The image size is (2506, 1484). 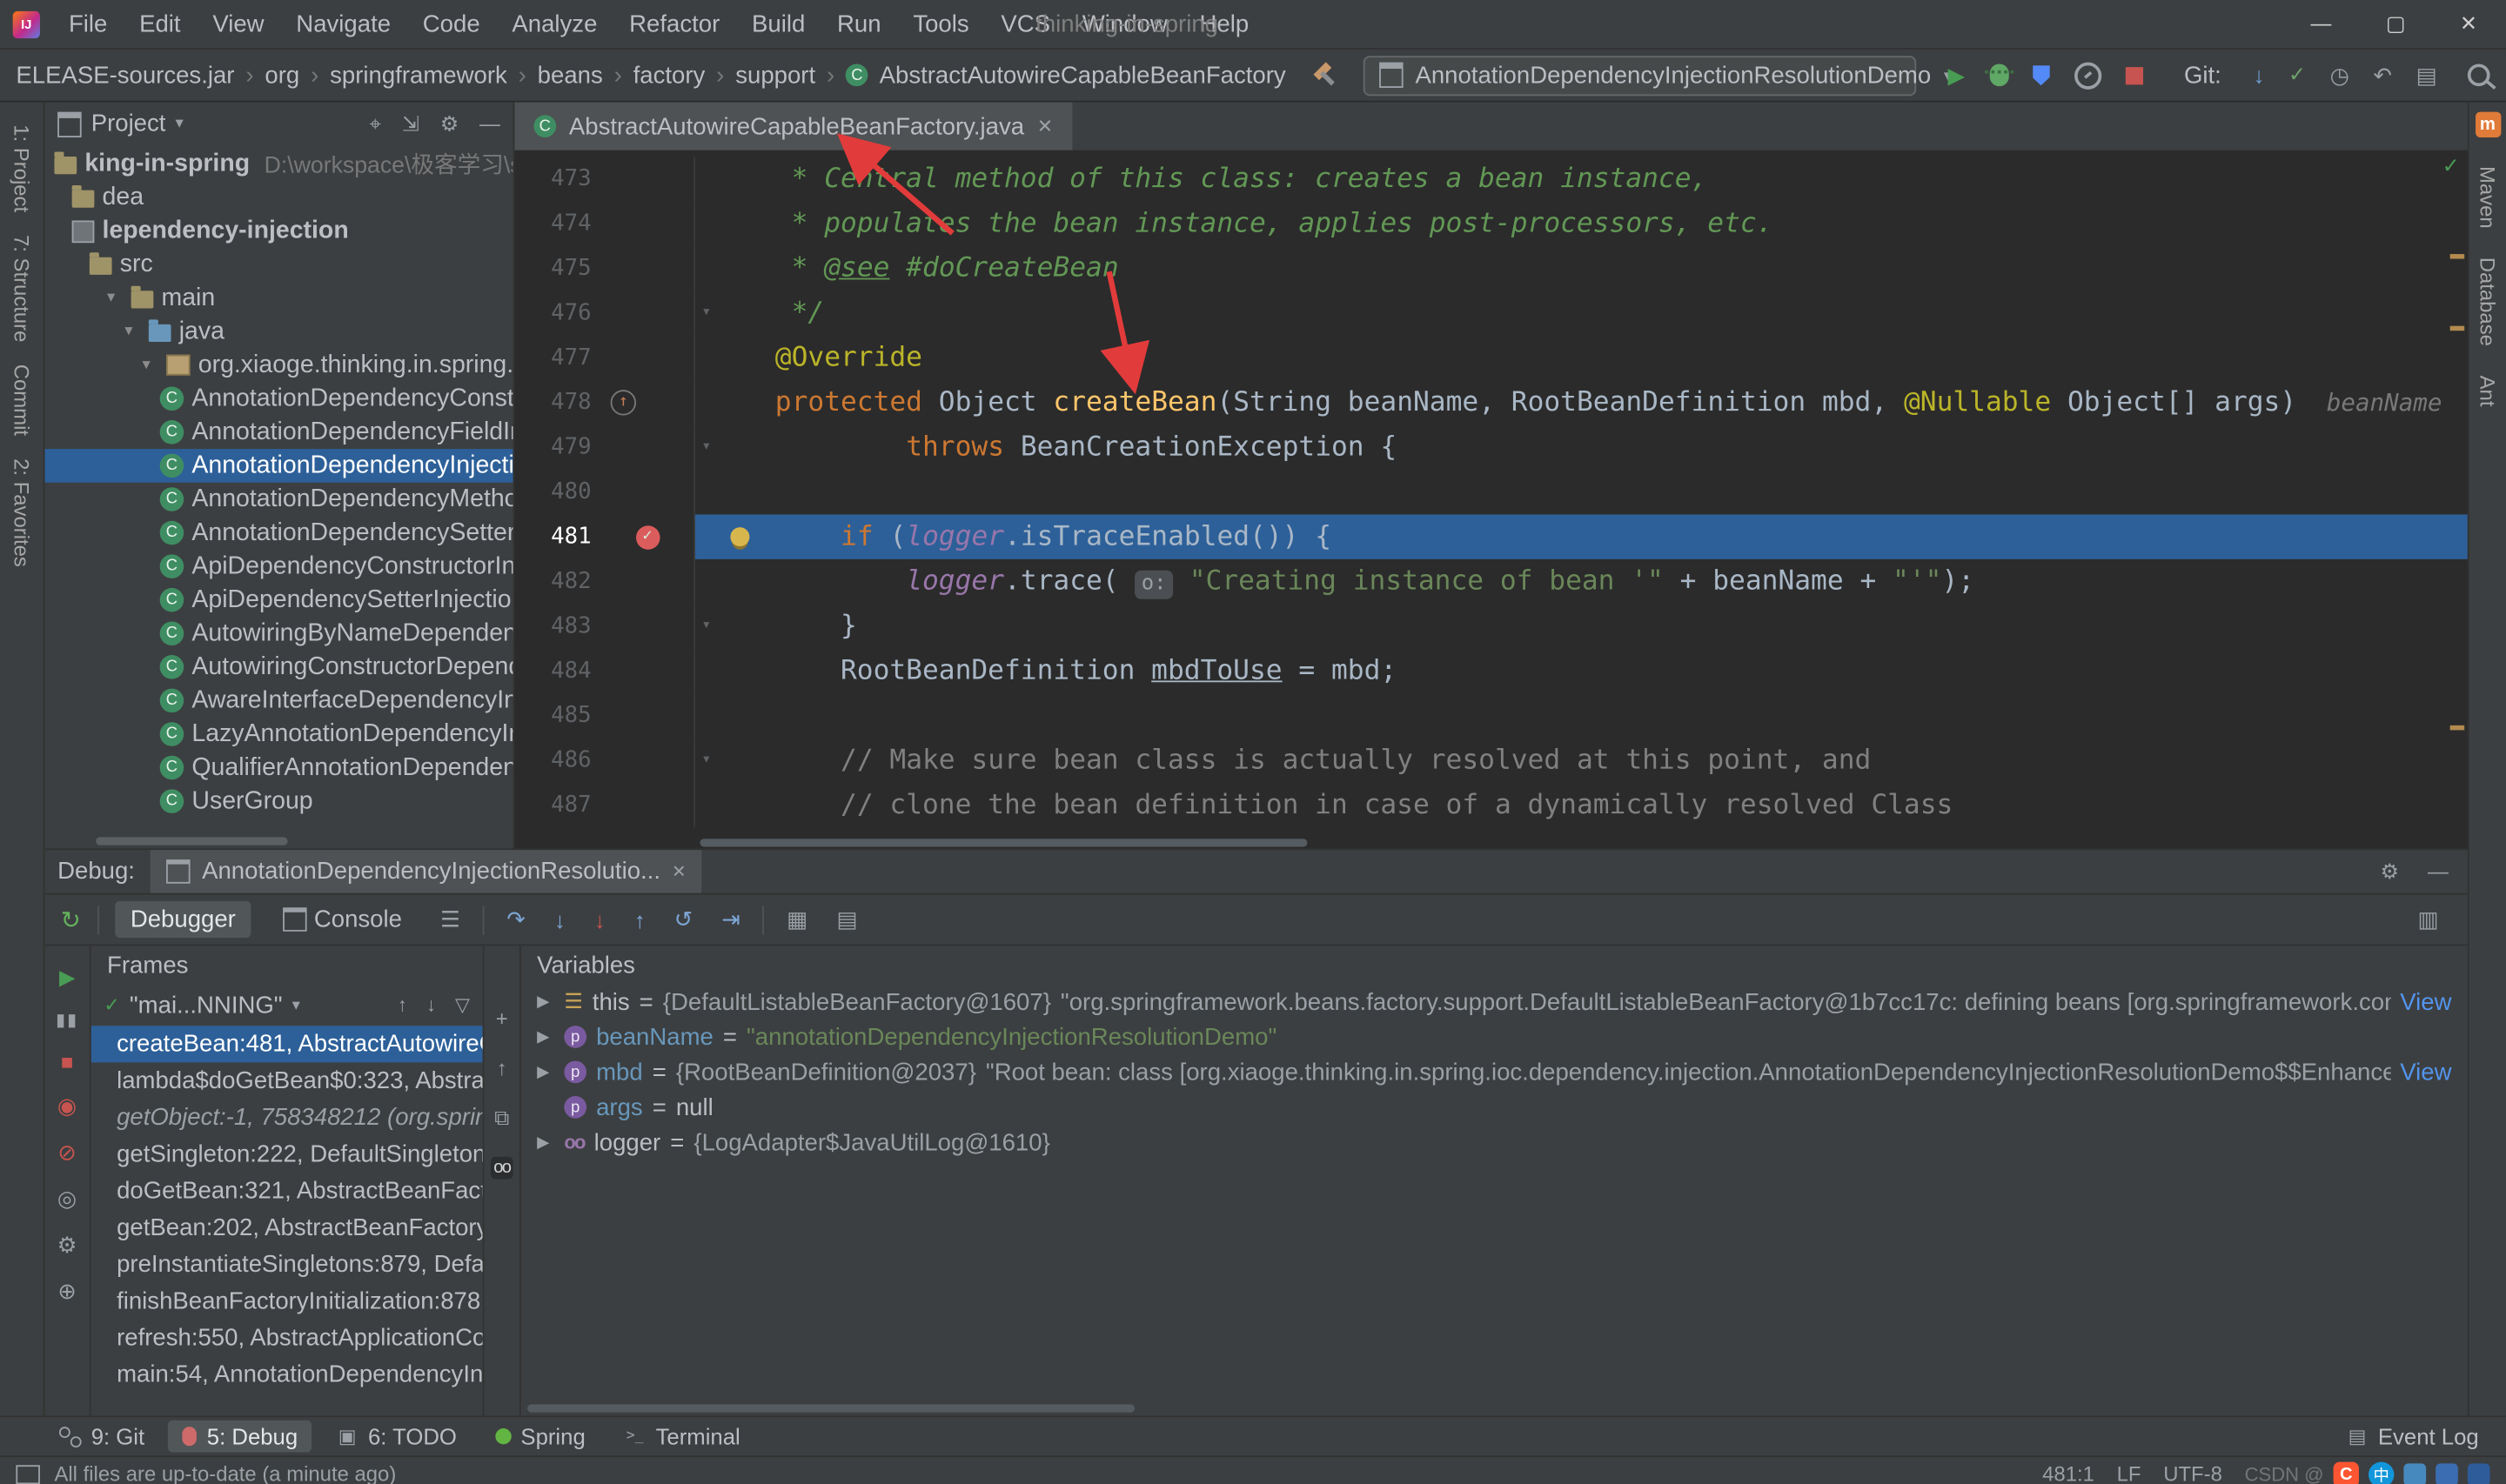 What do you see at coordinates (648, 402) in the screenshot?
I see `gutter: ↑` at bounding box center [648, 402].